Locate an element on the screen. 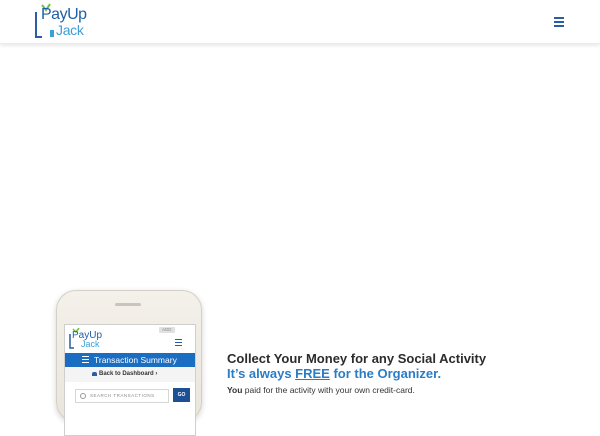 Image resolution: width=600 pixels, height=436 pixels. subline: It’s always FREE for the Organizer. is located at coordinates (334, 373).